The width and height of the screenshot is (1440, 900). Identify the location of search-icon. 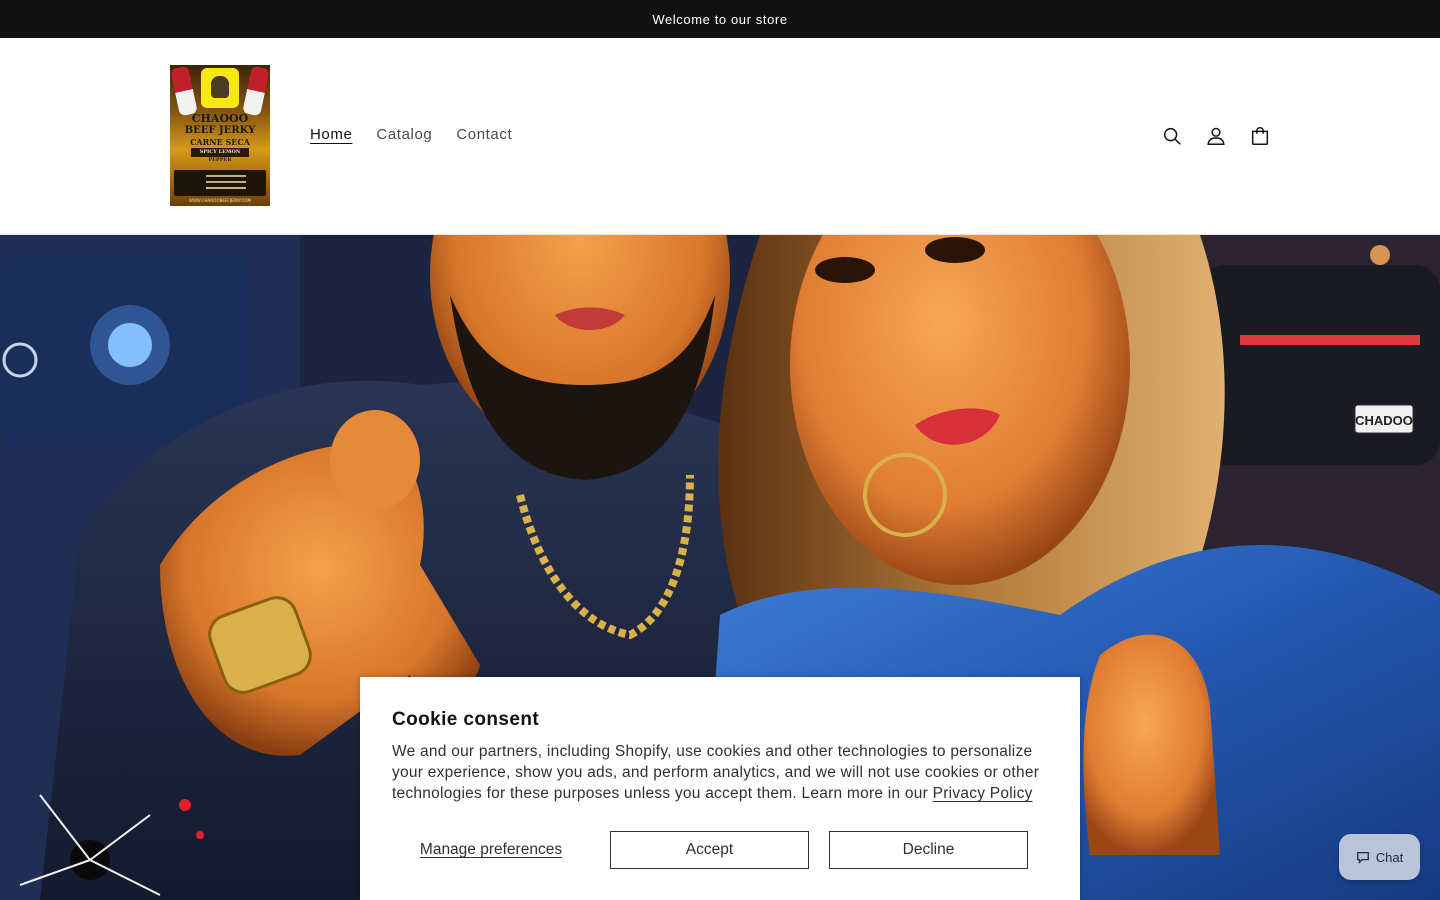
(1172, 136).